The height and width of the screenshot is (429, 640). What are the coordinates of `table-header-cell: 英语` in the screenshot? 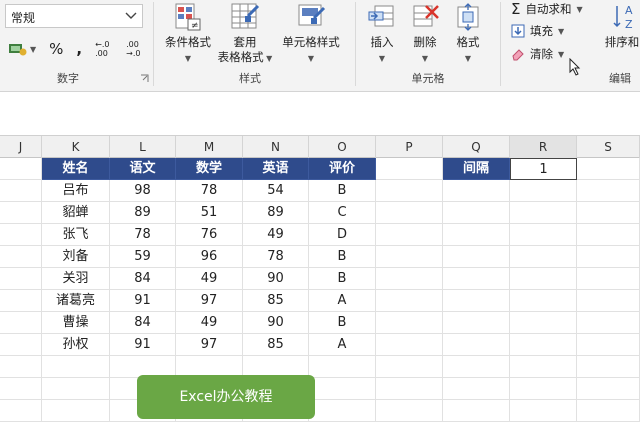 It's located at (276, 169).